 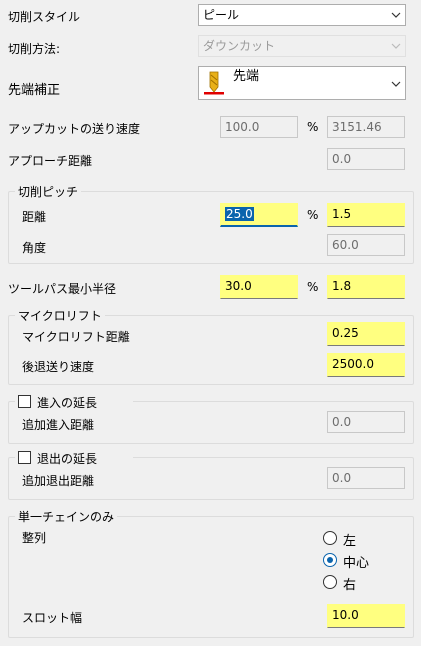 I want to click on align-center-radio, so click(x=330, y=560).